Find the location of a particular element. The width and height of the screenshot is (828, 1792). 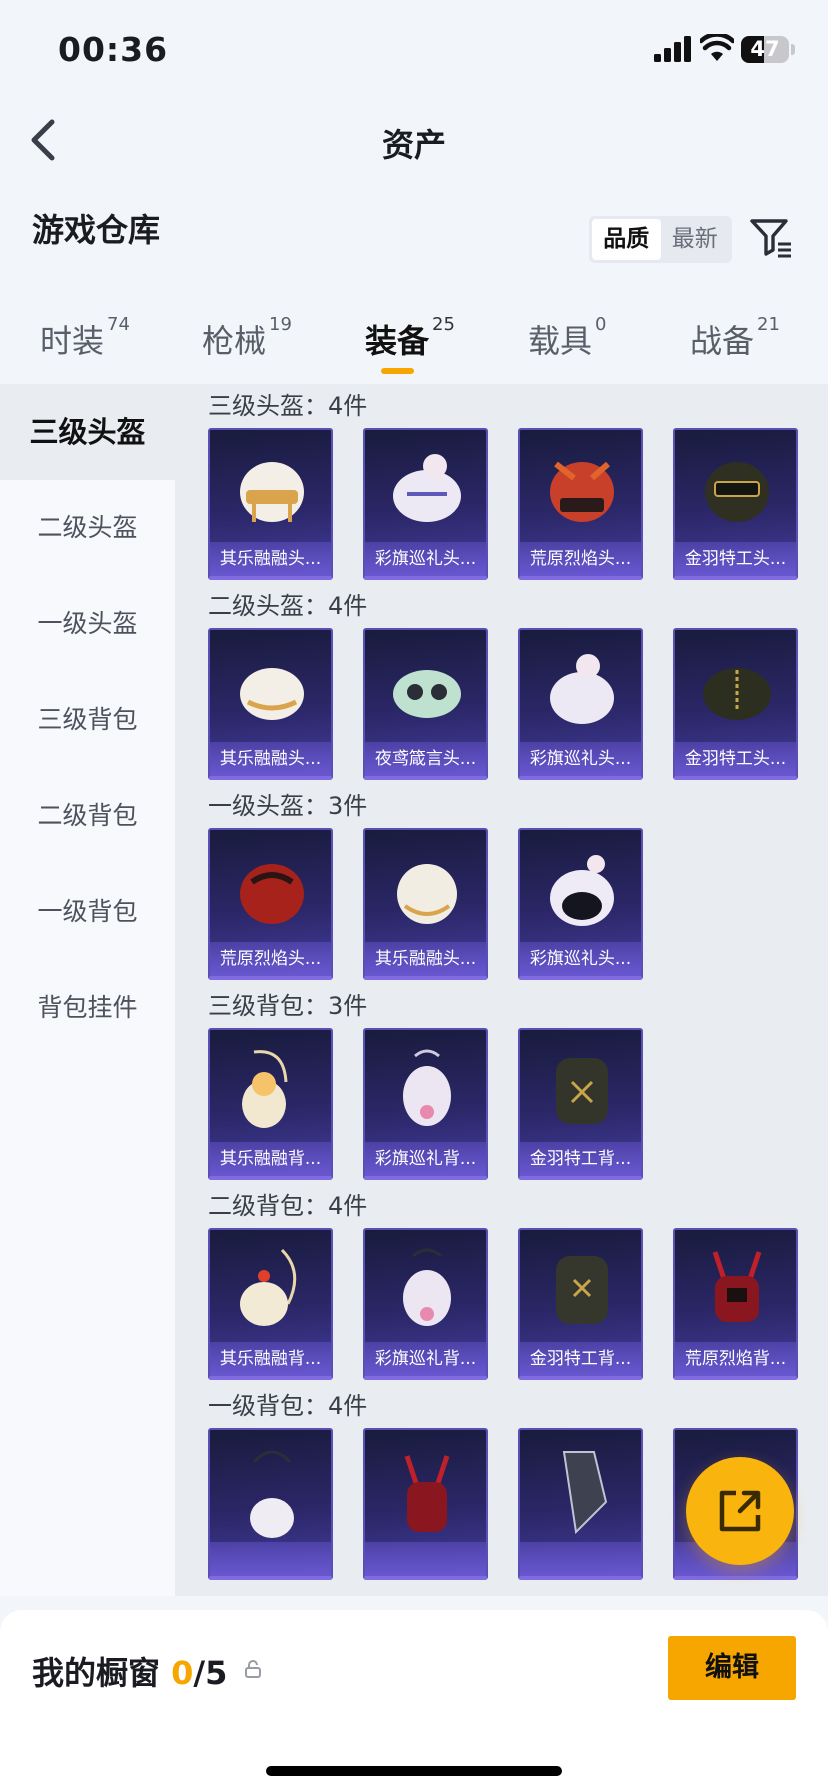

battery-icon: 47 is located at coordinates (765, 49).